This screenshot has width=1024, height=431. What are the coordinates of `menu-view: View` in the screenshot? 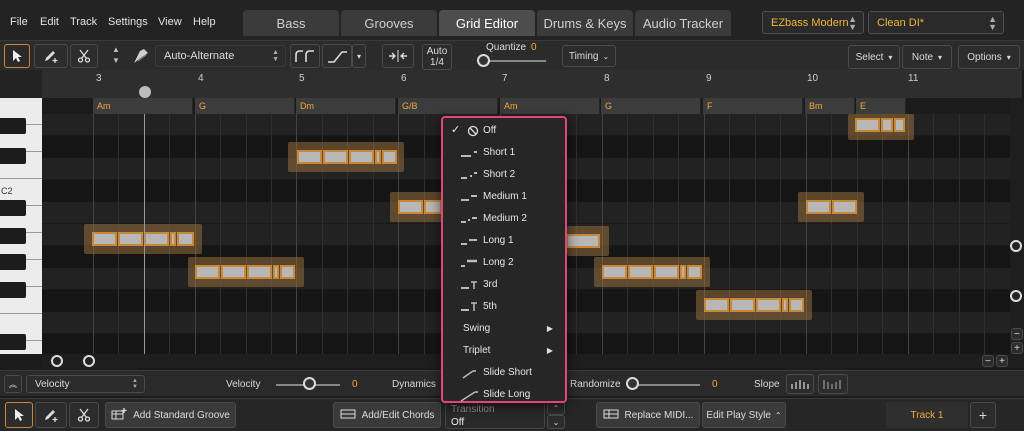 It's located at (170, 22).